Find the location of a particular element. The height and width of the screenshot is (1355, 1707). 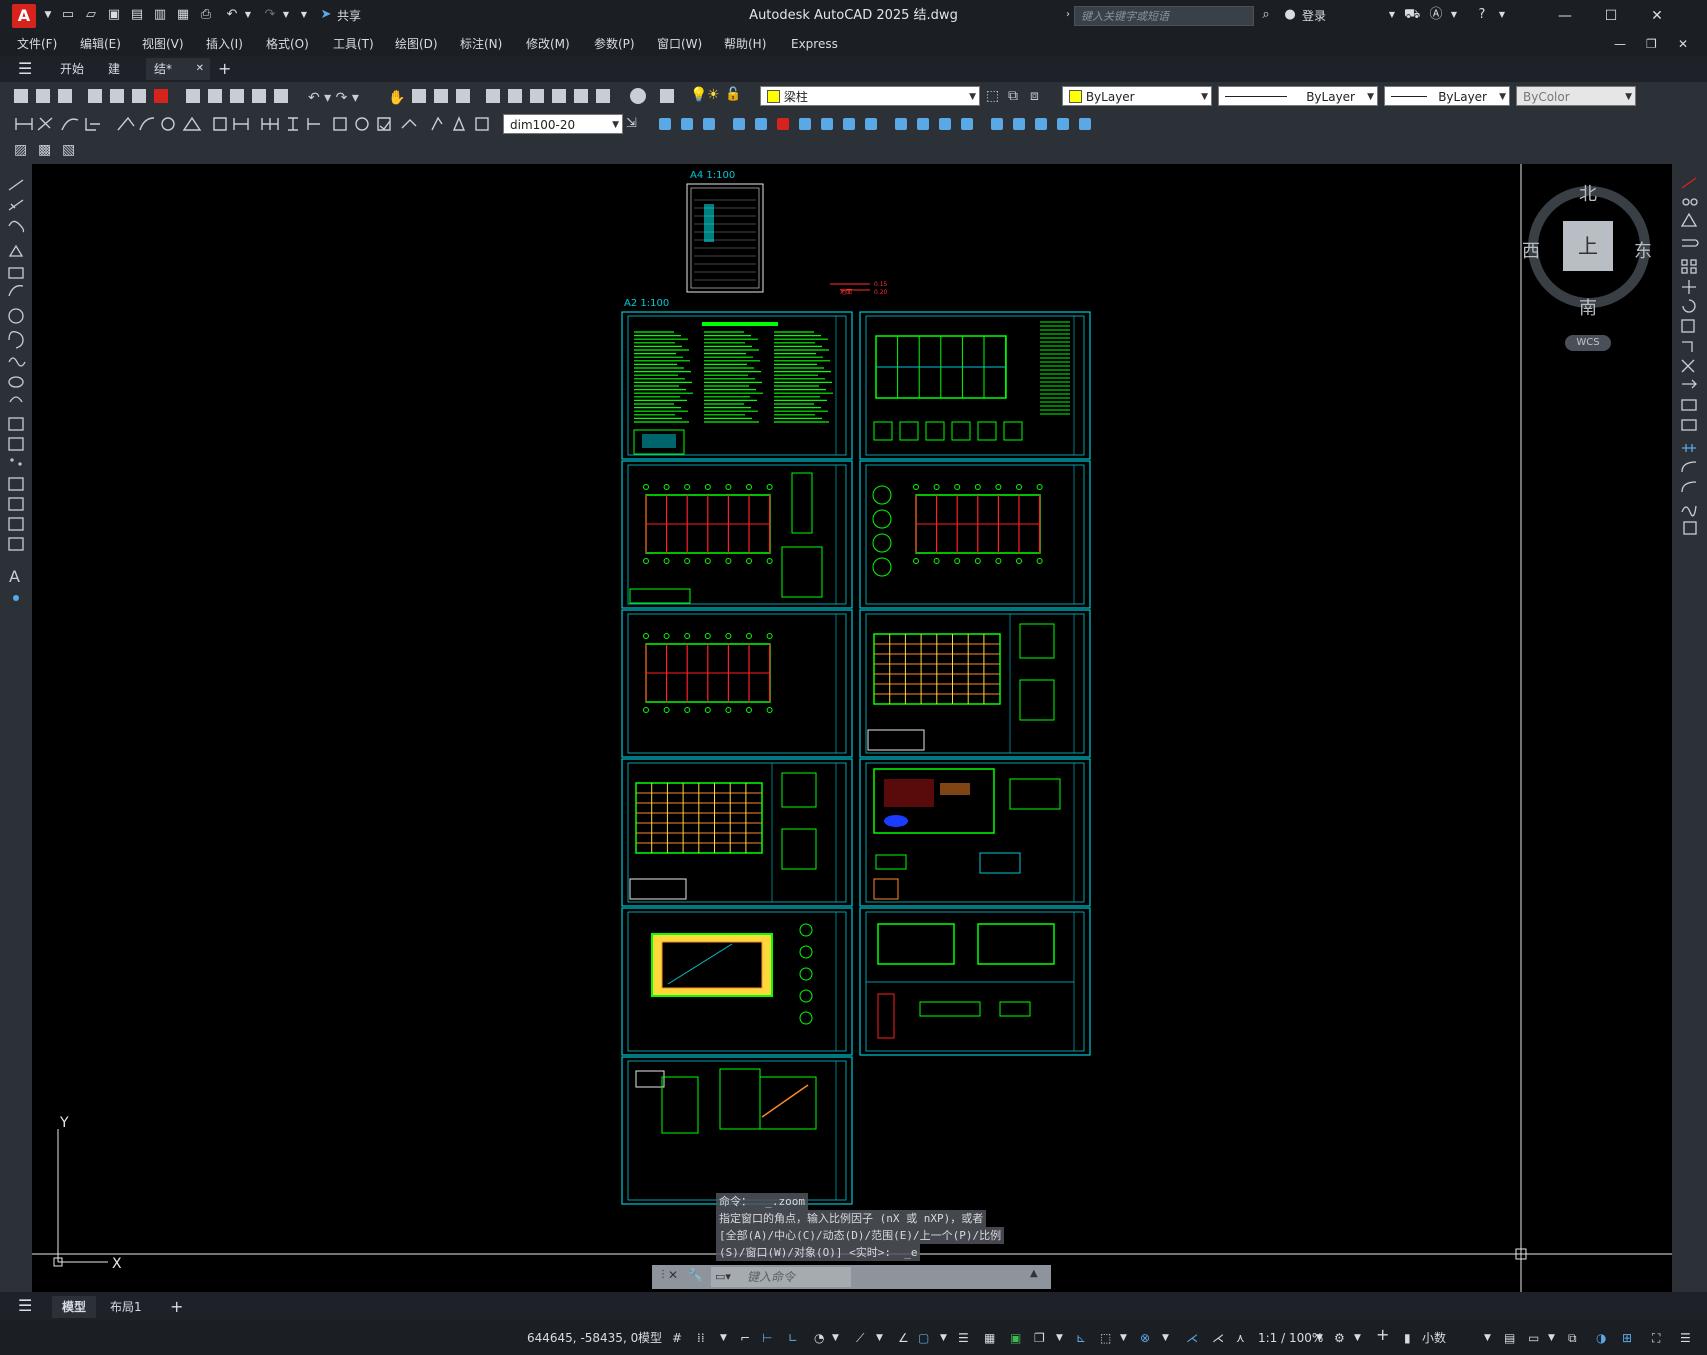

menu-dimension: 标注(N) is located at coordinates (481, 44).